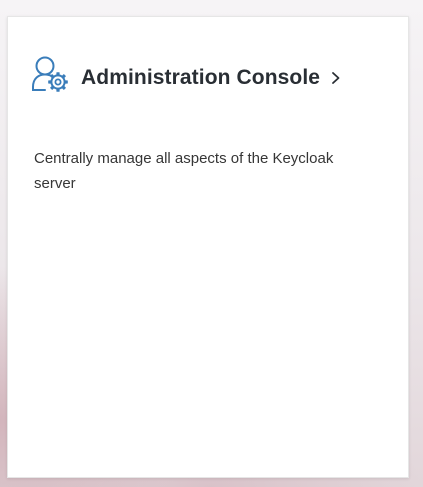 The image size is (423, 487). Describe the element at coordinates (51, 76) in the screenshot. I see `admin-user-gear-icon` at that location.